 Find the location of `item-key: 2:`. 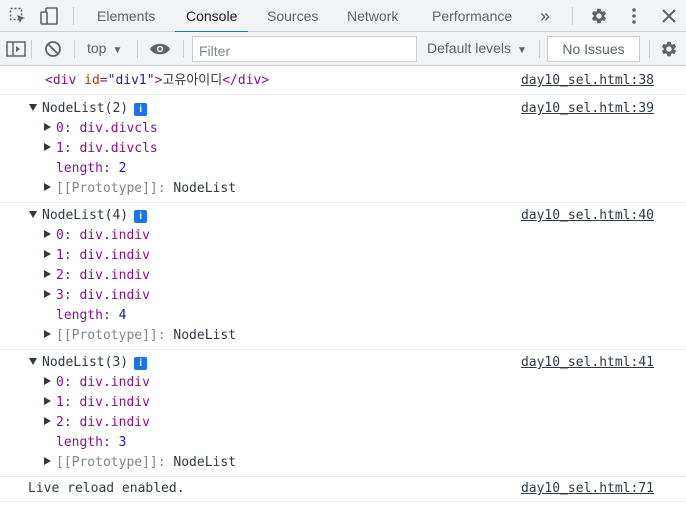

item-key: 2: is located at coordinates (64, 275).